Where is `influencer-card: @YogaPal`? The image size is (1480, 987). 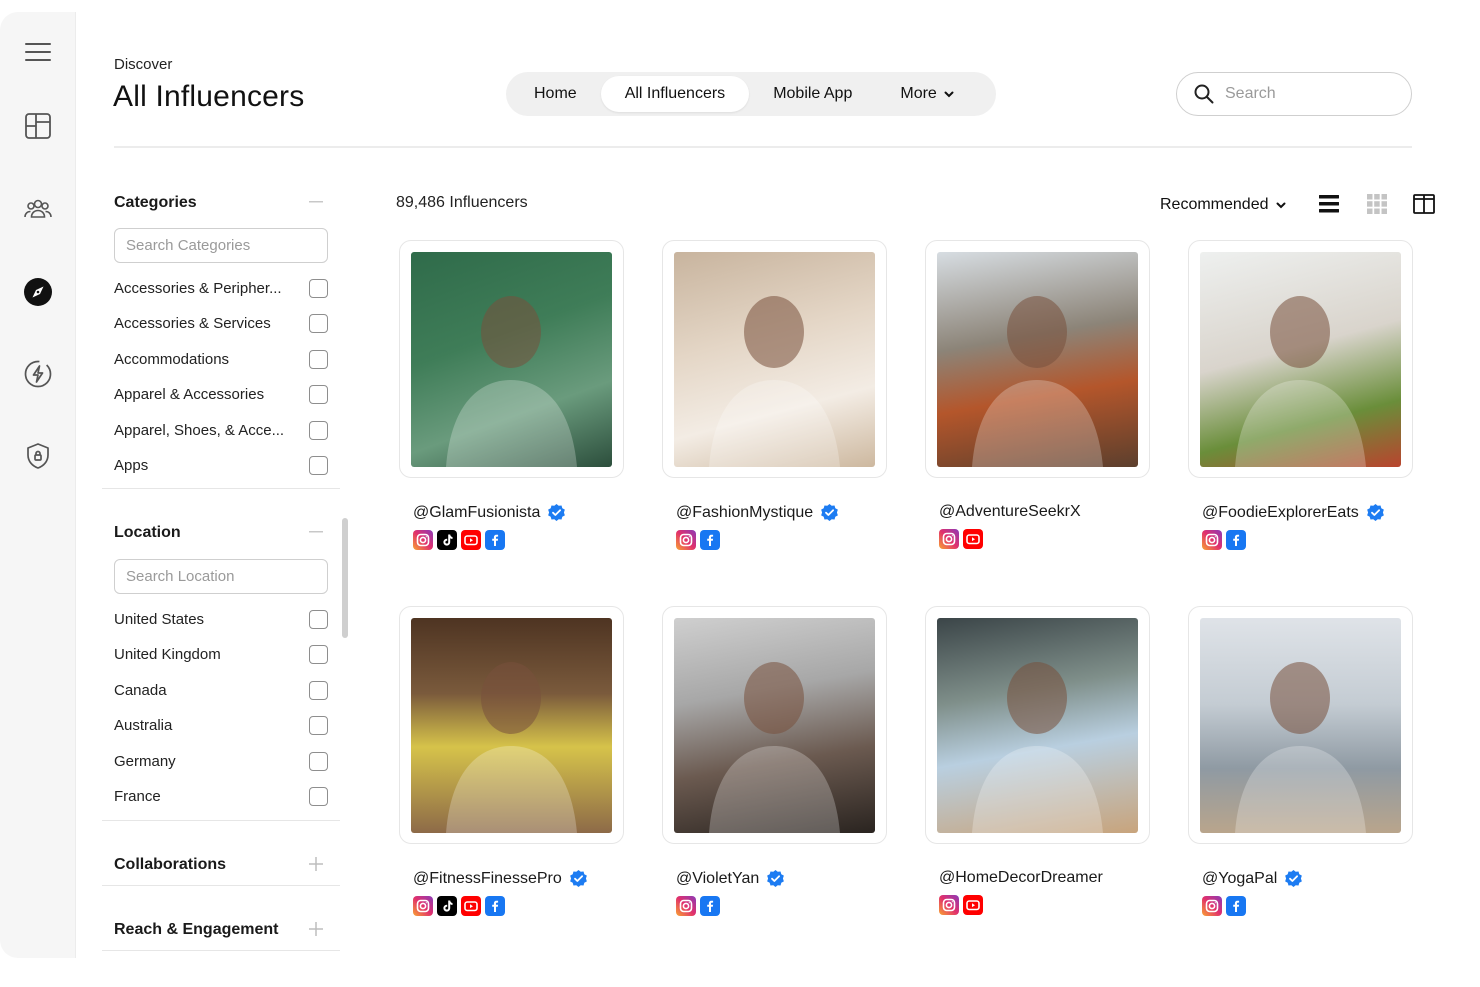
influencer-card: @YogaPal is located at coordinates (1300, 761).